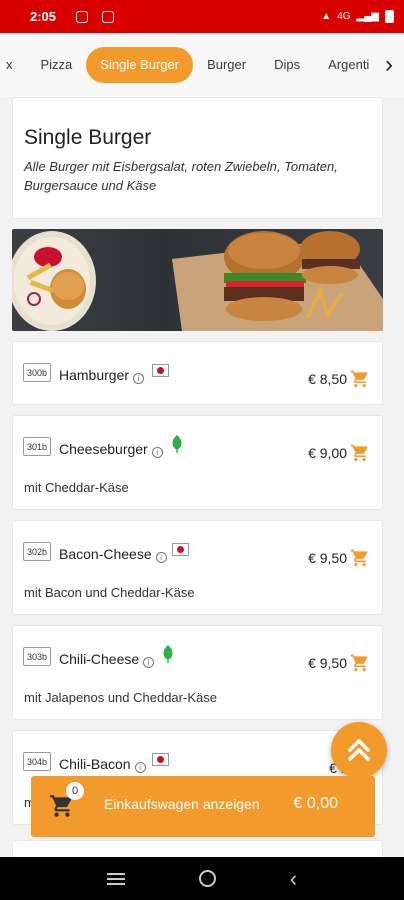 The width and height of the screenshot is (404, 900). Describe the element at coordinates (344, 16) in the screenshot. I see `network-type: 4G` at that location.